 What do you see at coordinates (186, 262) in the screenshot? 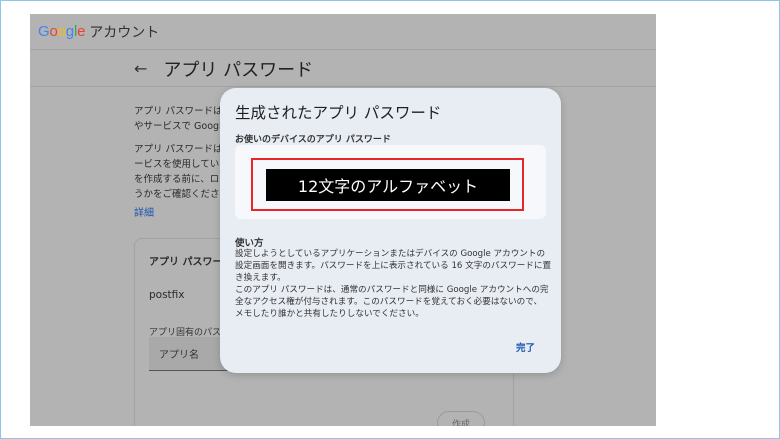
I see `card-title: アプリ パスワー` at bounding box center [186, 262].